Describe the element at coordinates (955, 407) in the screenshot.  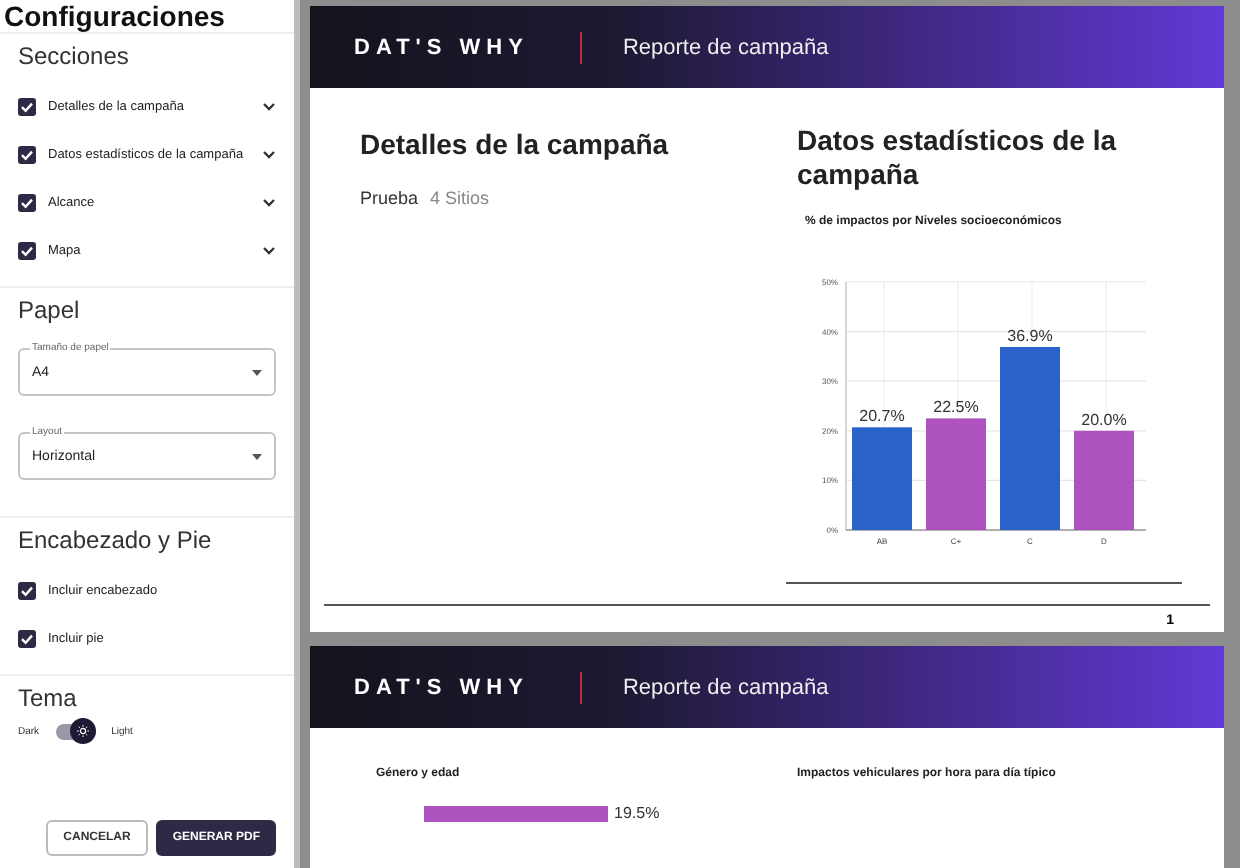
I see `value-label: 22.5%` at that location.